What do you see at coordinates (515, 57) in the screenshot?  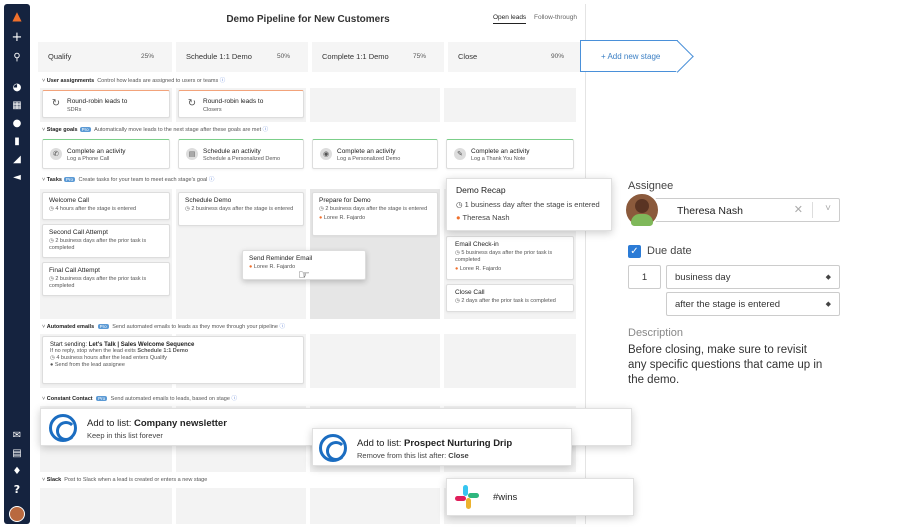 I see `stage-close: Close 90%` at bounding box center [515, 57].